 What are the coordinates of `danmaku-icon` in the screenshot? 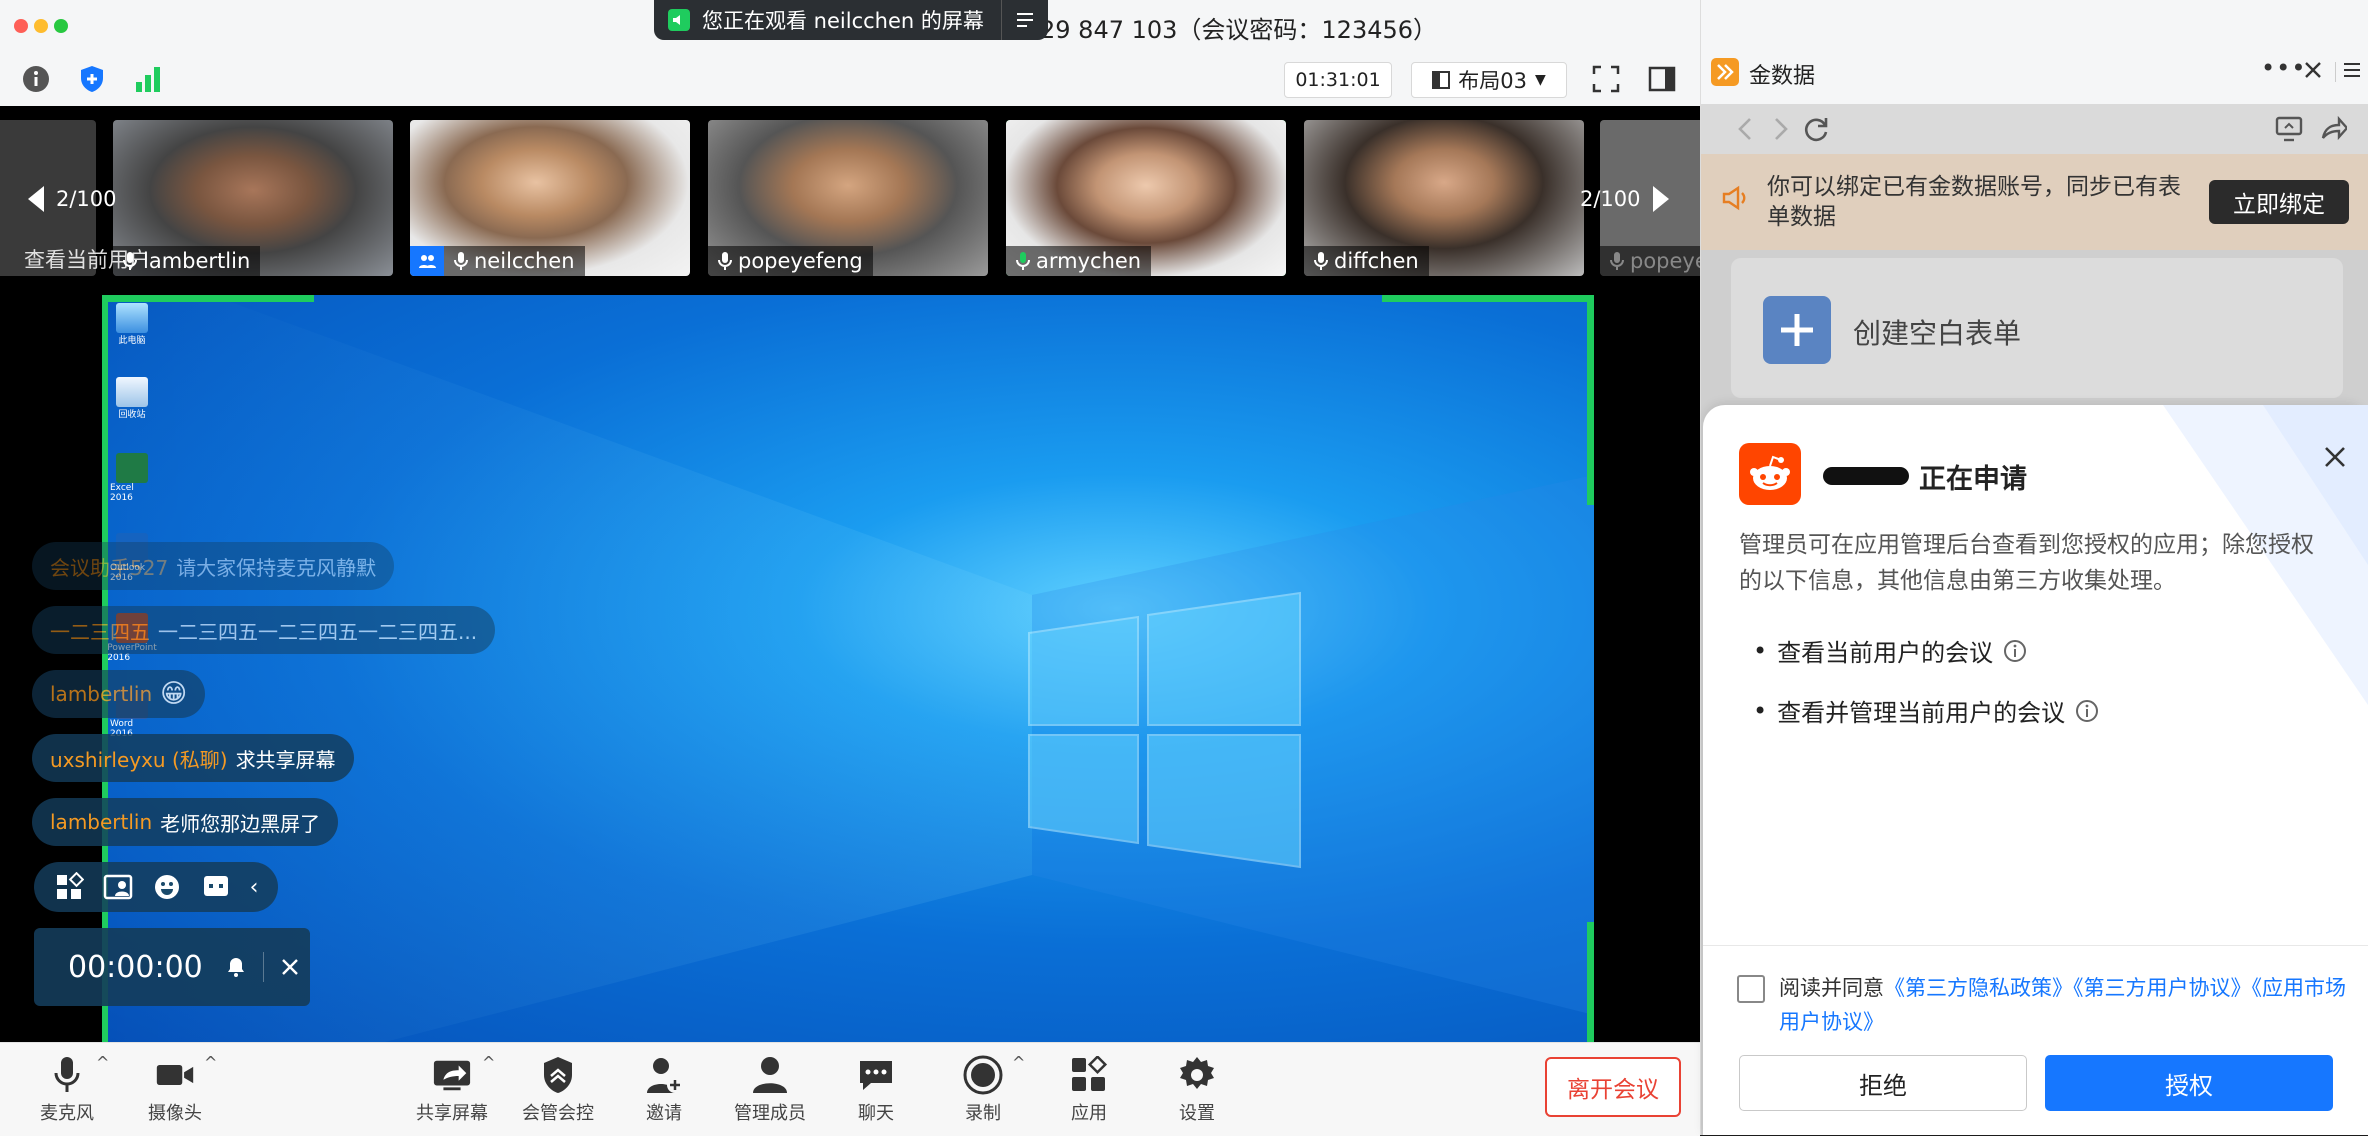 It's located at (216, 887).